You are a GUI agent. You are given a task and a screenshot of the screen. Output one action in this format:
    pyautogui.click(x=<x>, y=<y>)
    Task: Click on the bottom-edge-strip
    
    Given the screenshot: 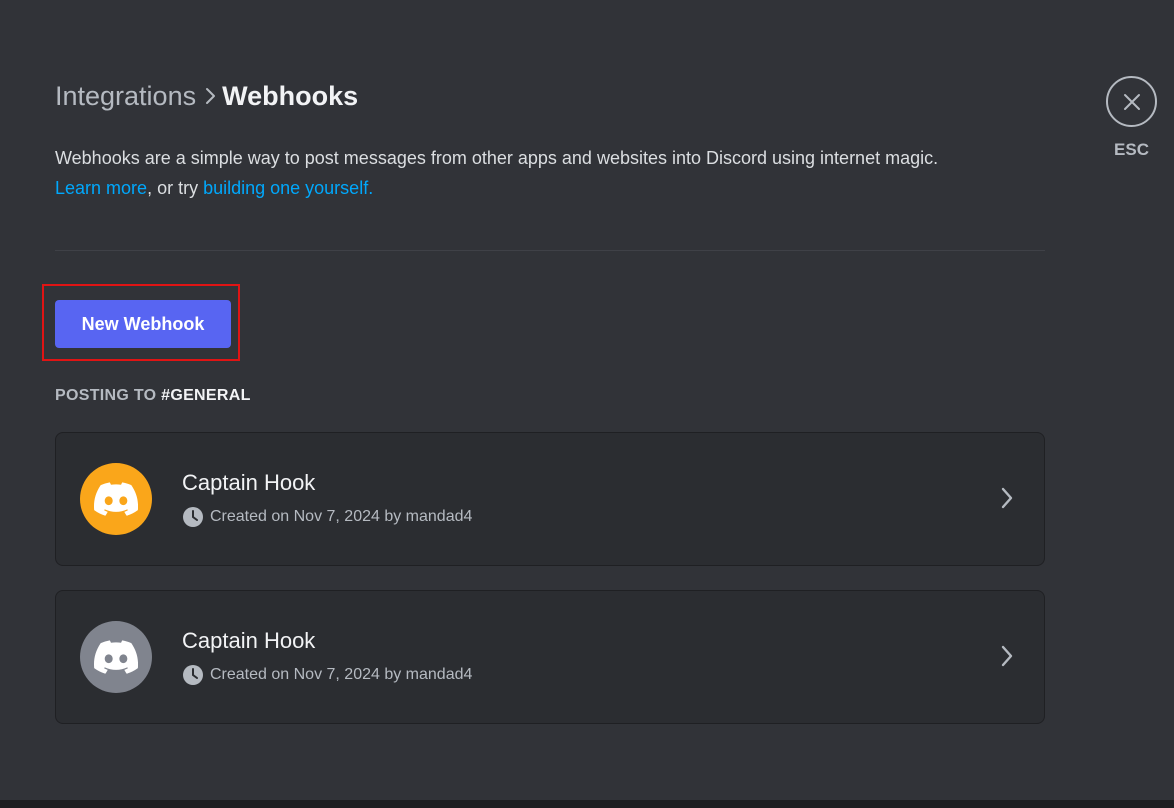 What is the action you would take?
    pyautogui.click(x=587, y=804)
    